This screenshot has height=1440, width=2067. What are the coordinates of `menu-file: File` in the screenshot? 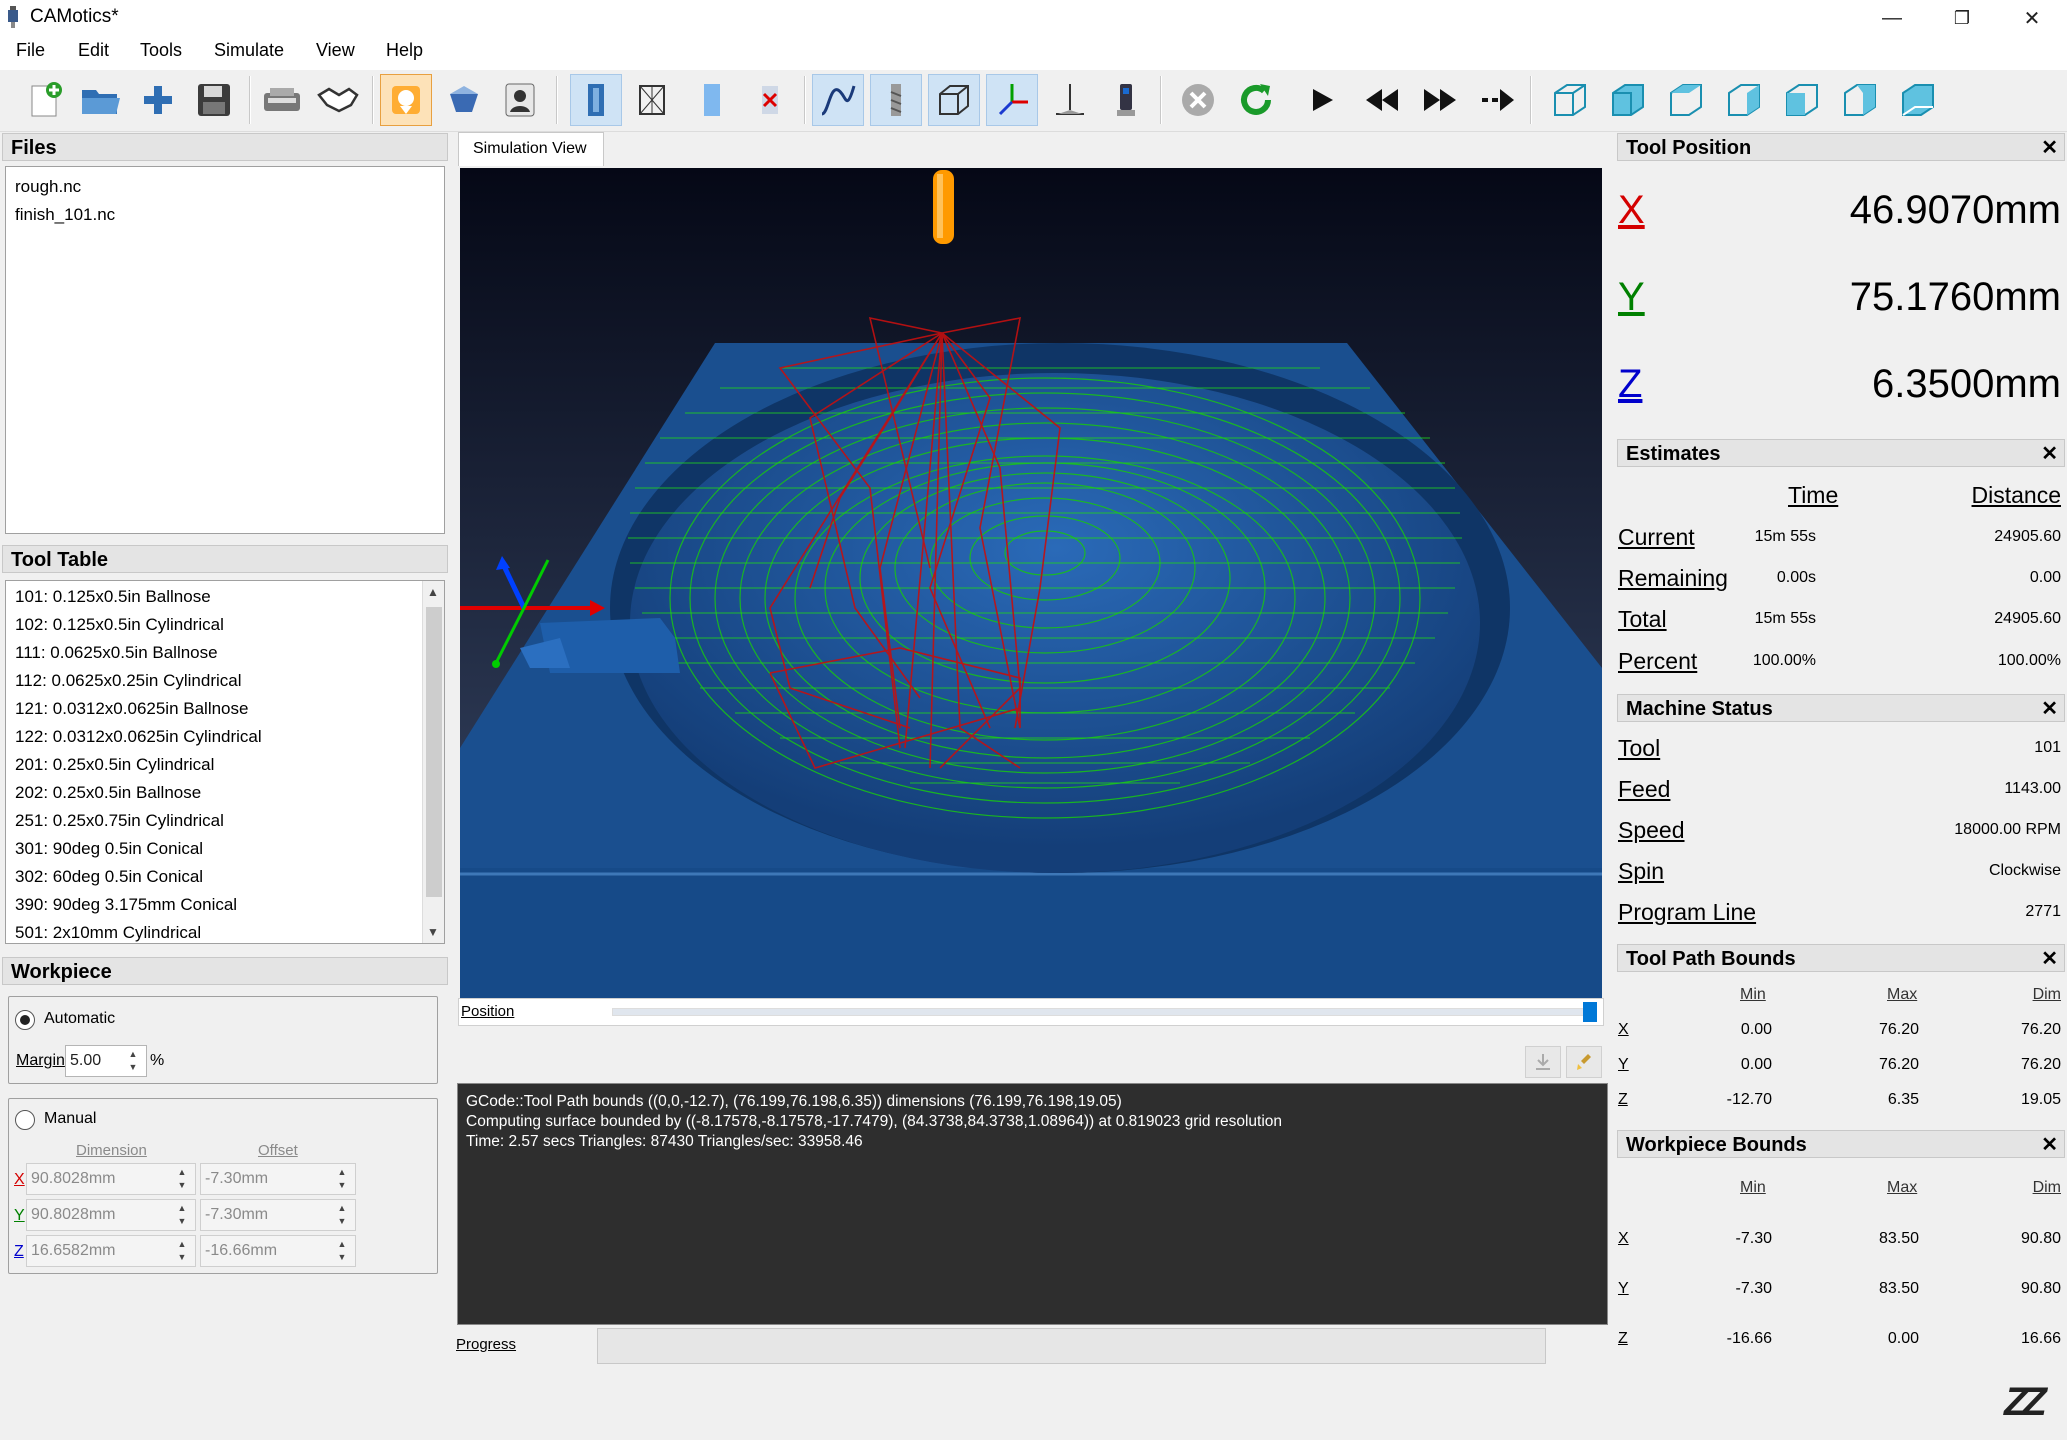 It's located at (30, 50).